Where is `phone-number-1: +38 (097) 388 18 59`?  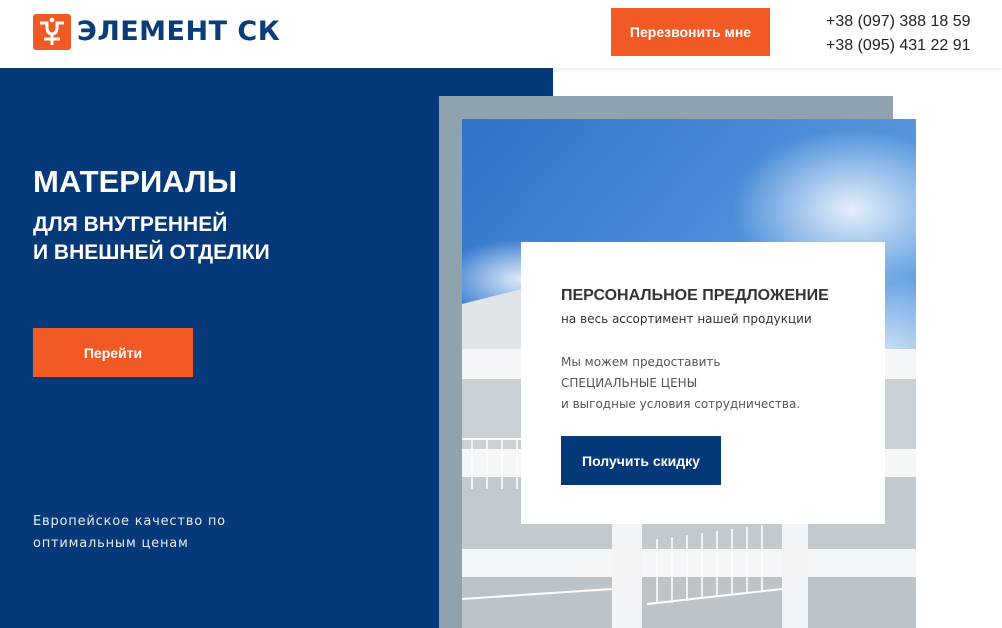 phone-number-1: +38 (097) 388 18 59 is located at coordinates (898, 22).